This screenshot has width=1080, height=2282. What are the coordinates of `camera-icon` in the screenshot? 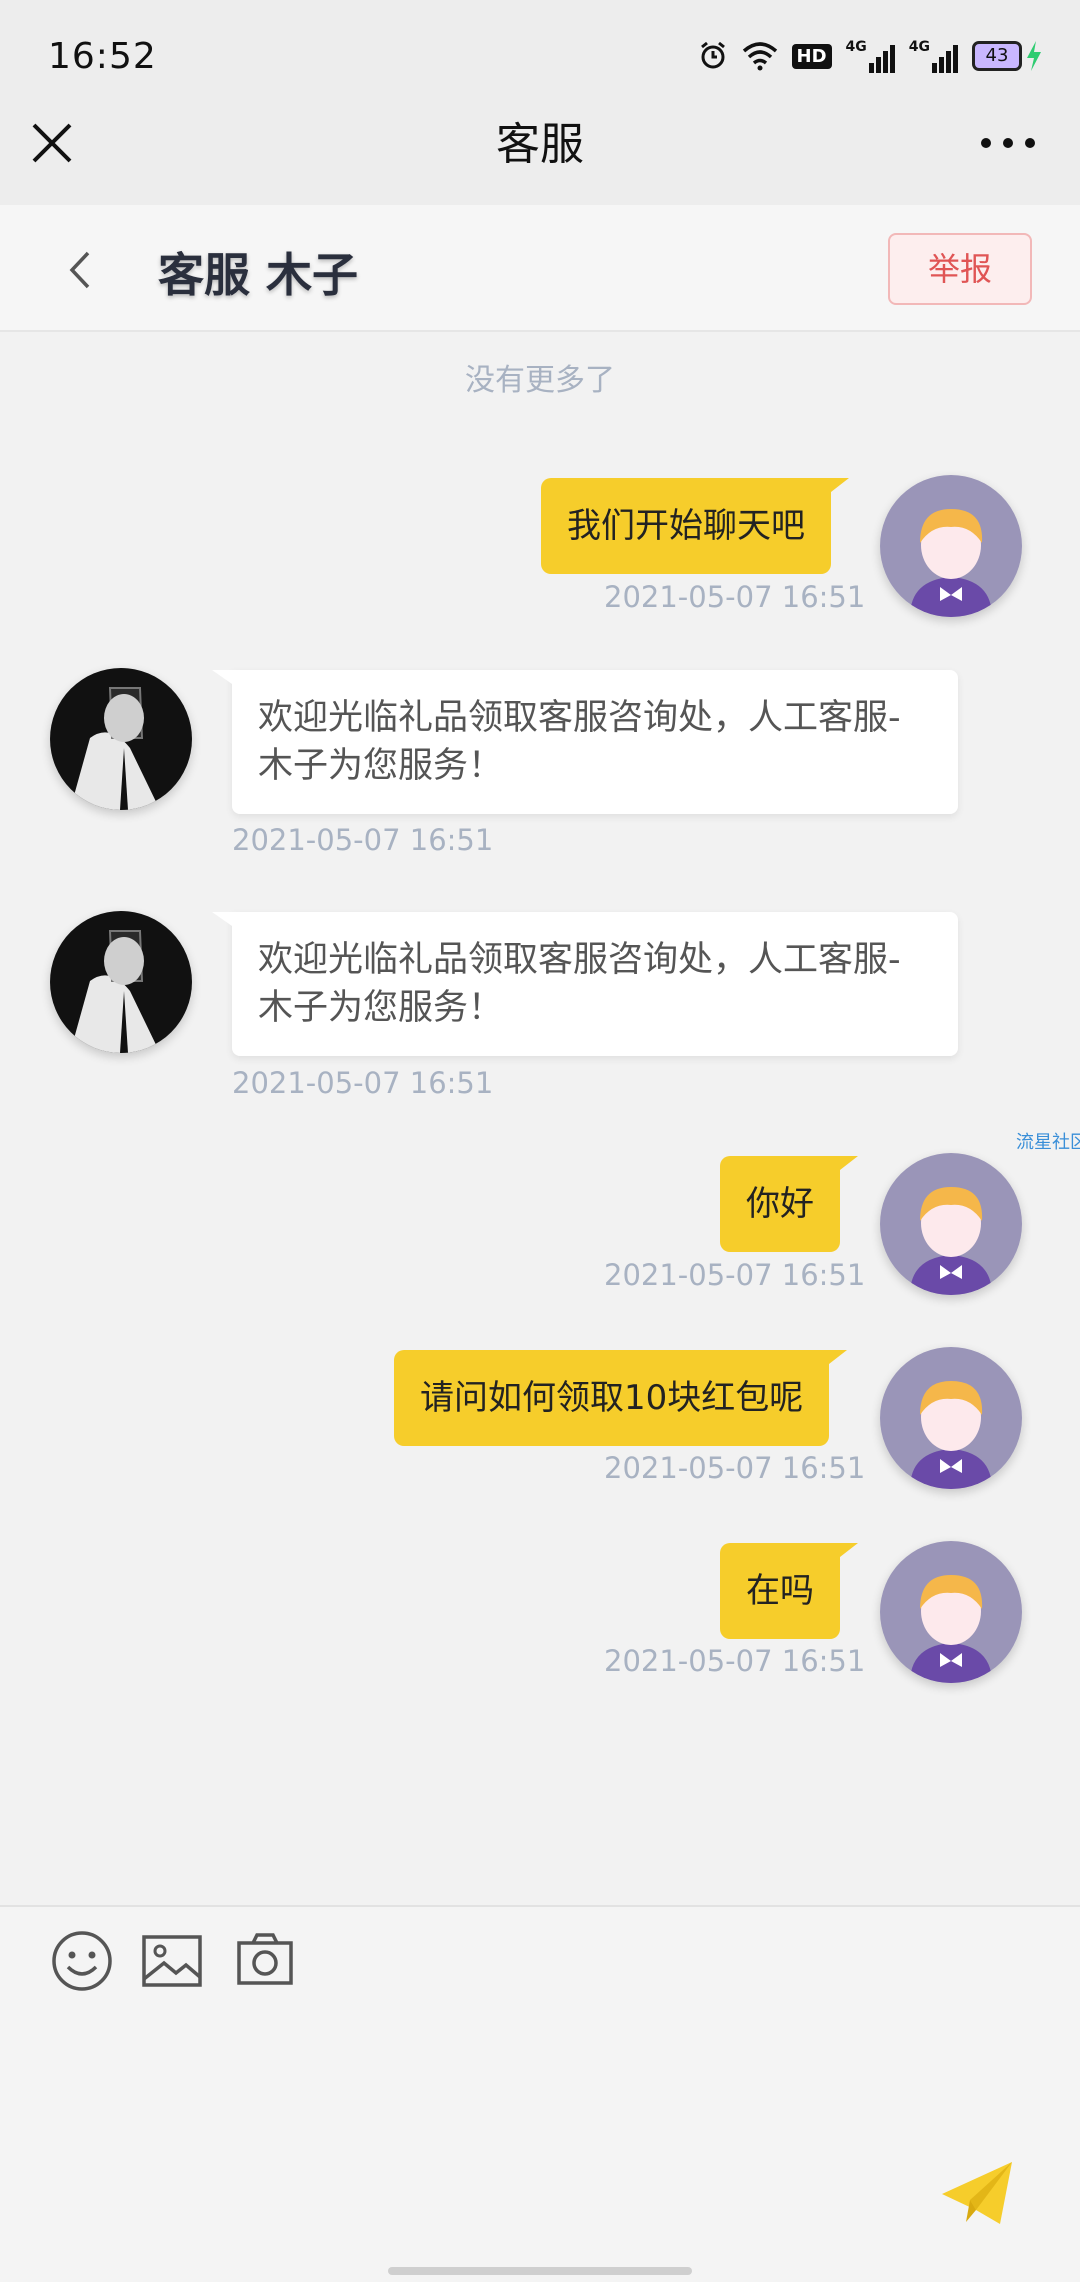 It's located at (265, 1961).